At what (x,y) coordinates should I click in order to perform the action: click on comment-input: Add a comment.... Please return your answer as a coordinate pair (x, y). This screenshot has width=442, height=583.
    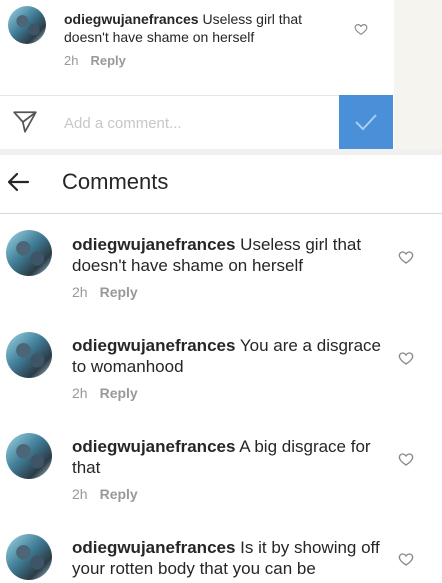
    Looking at the image, I should click on (123, 123).